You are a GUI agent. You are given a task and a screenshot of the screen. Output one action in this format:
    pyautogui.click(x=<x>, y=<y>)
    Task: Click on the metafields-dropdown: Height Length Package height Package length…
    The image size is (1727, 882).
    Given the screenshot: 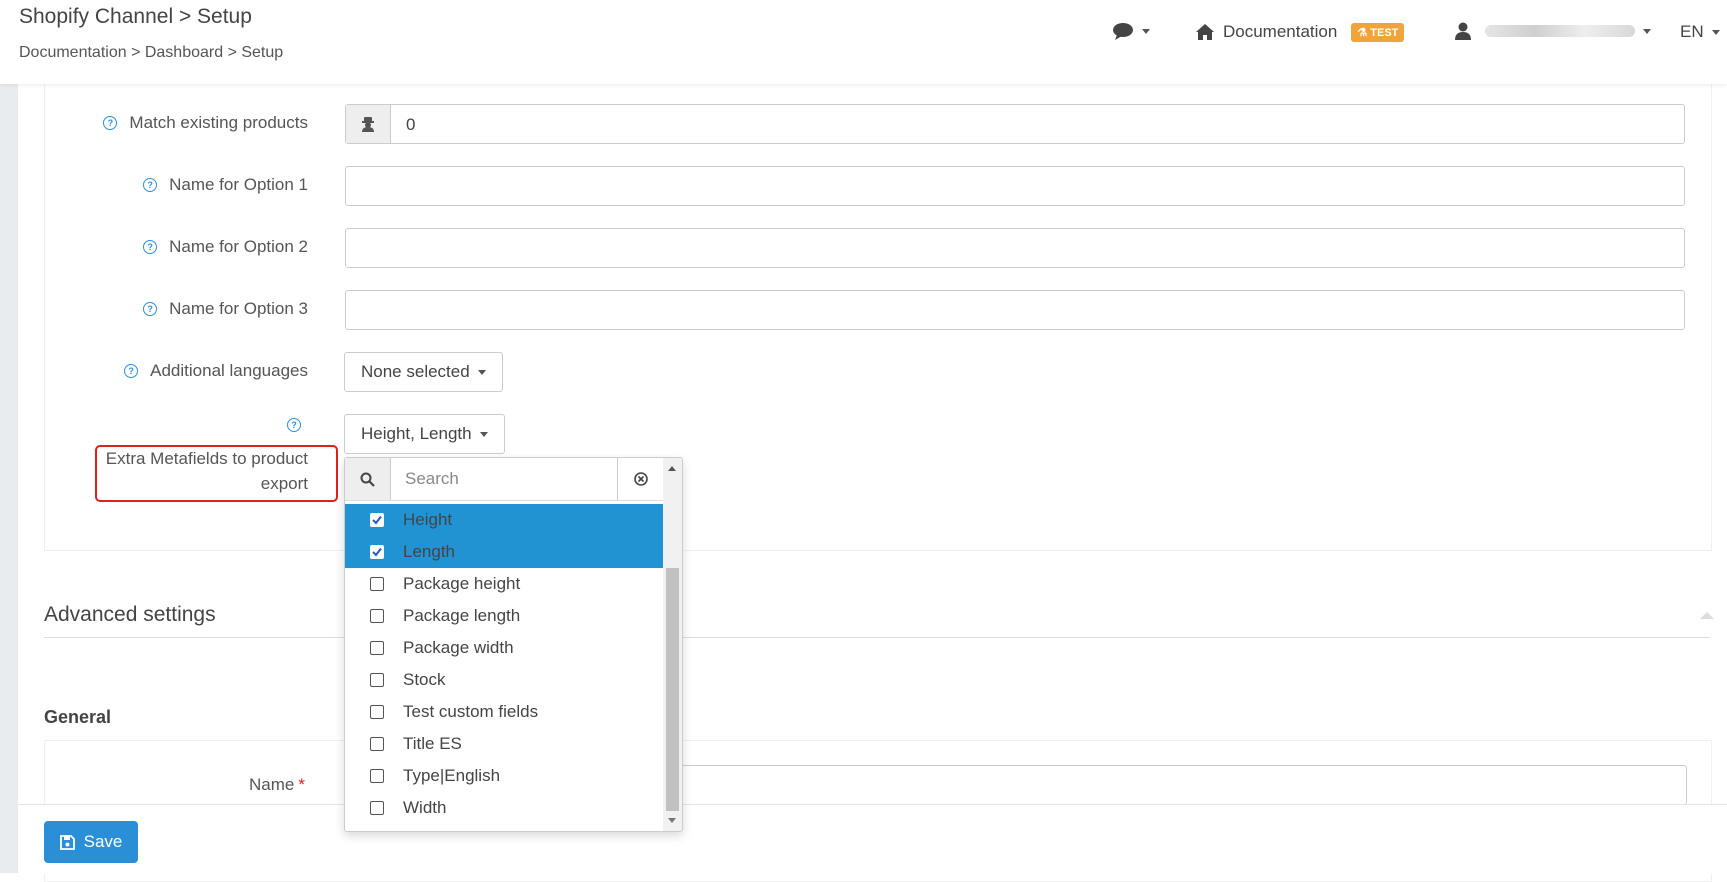 What is the action you would take?
    pyautogui.click(x=513, y=644)
    